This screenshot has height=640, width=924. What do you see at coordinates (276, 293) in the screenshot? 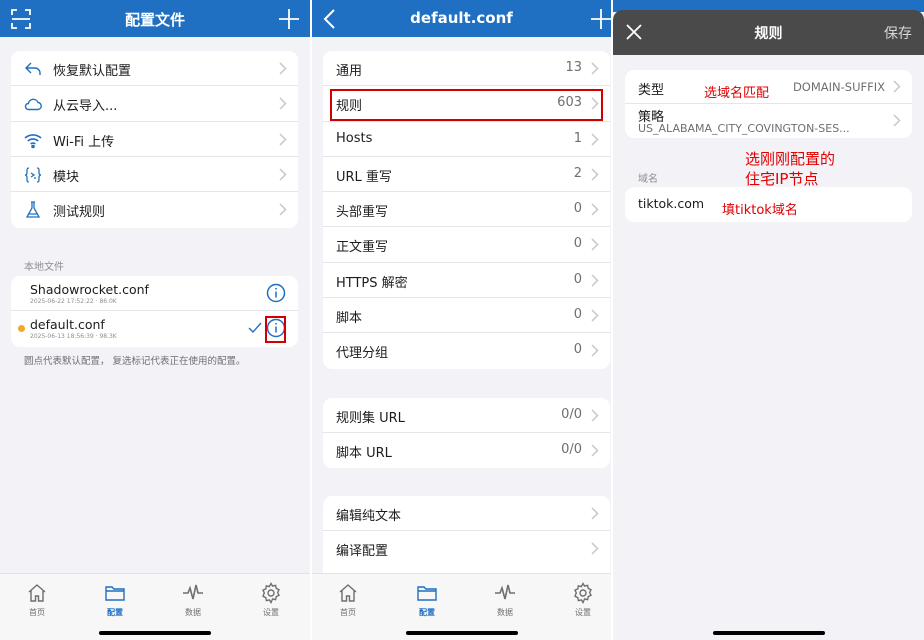
I see `info-icon` at bounding box center [276, 293].